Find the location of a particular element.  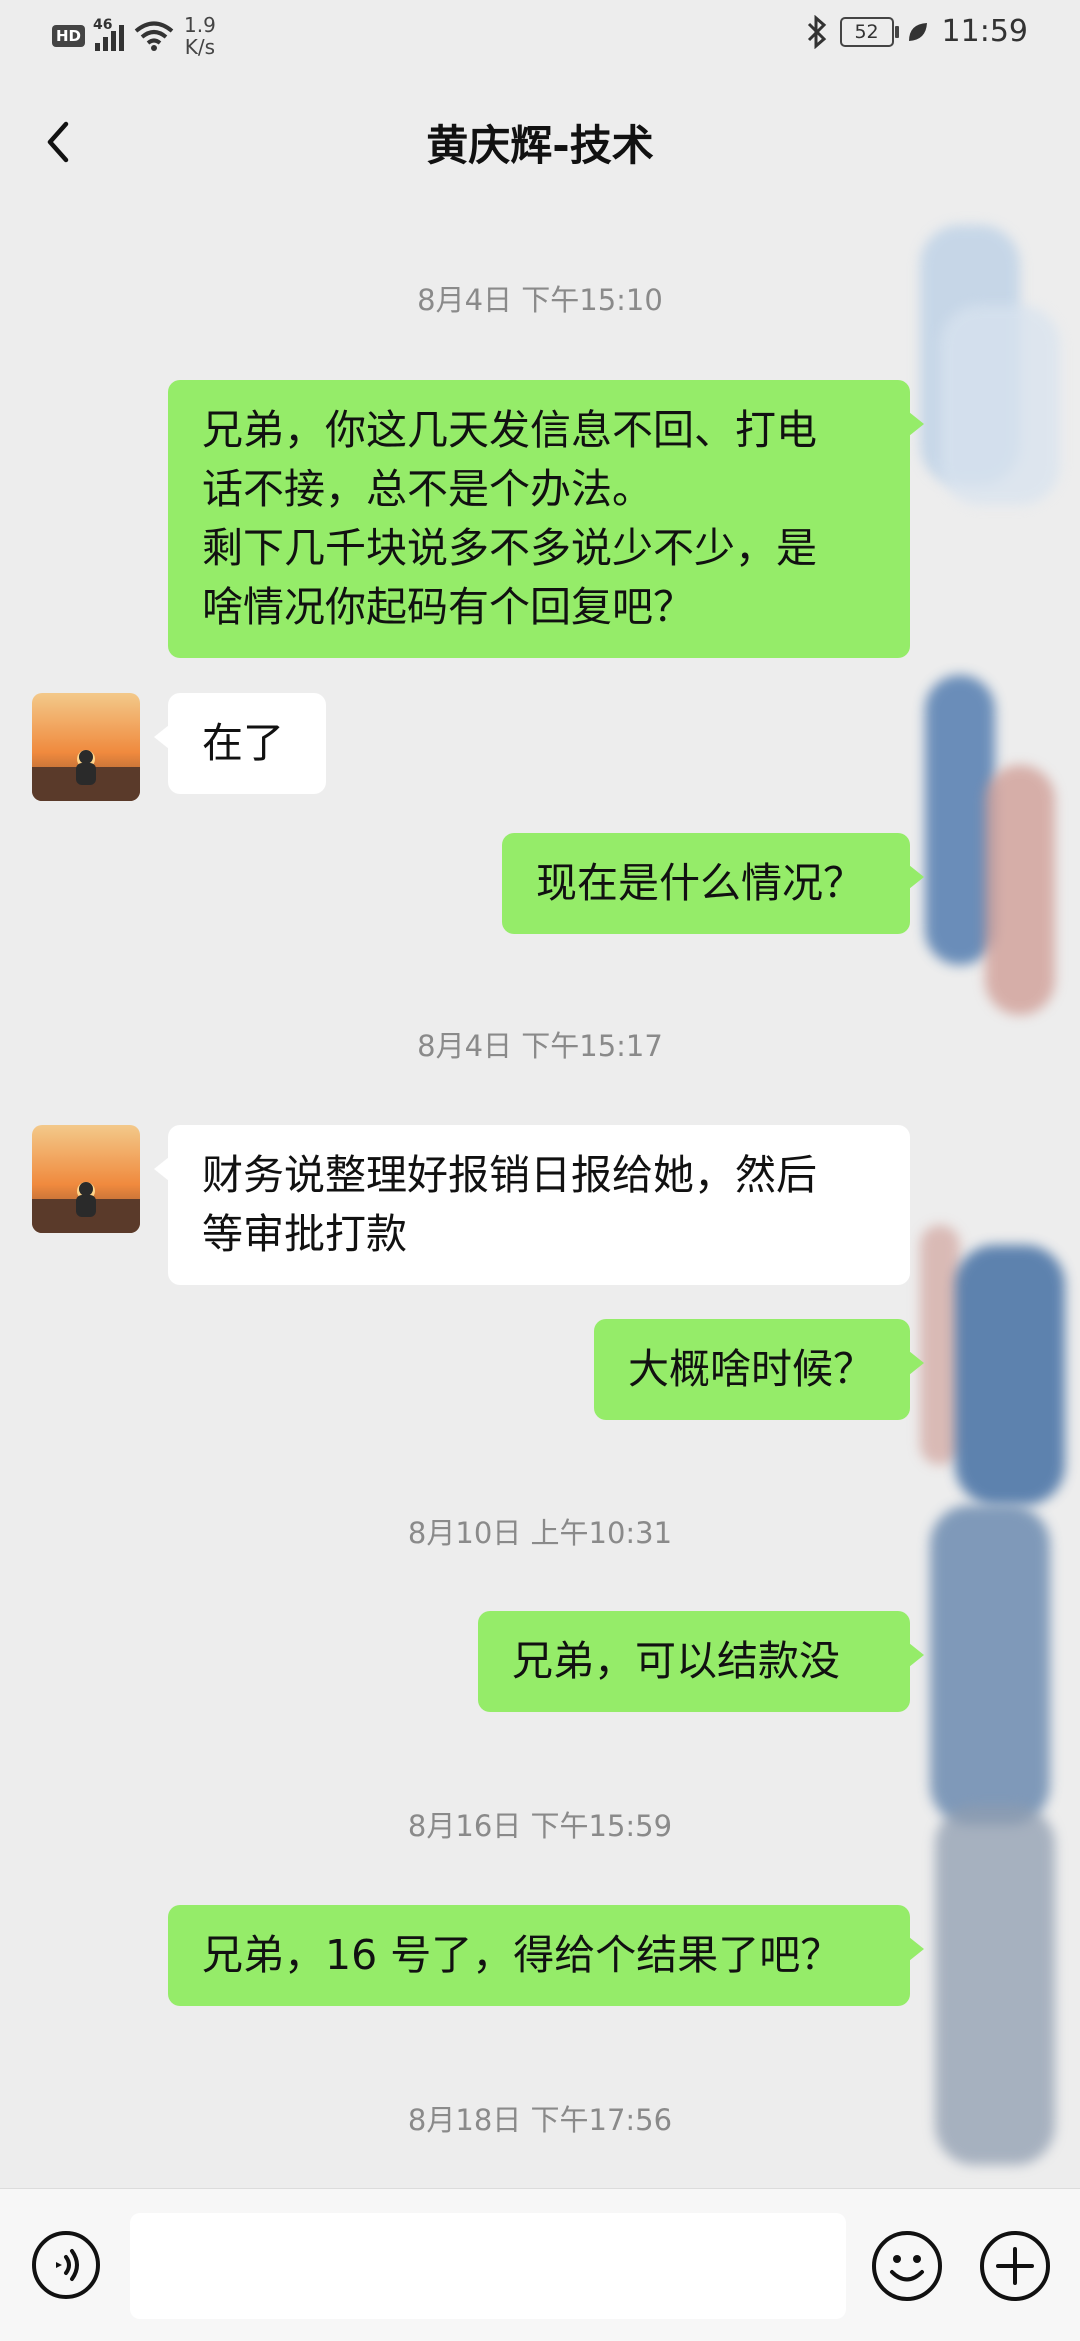

message-line: 啥情况你起码有个回复吧？ is located at coordinates (448, 607).